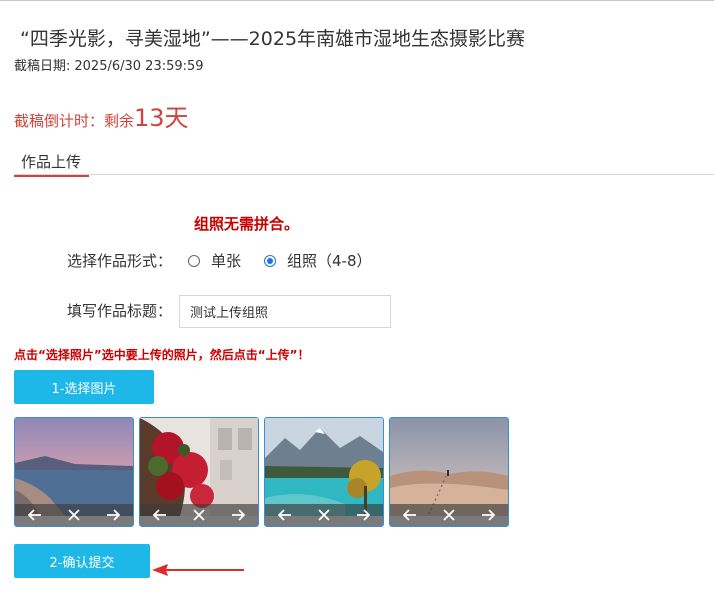 This screenshot has height=601, width=714. I want to click on deadline-value: 2025/6/30 23:59:59, so click(139, 66).